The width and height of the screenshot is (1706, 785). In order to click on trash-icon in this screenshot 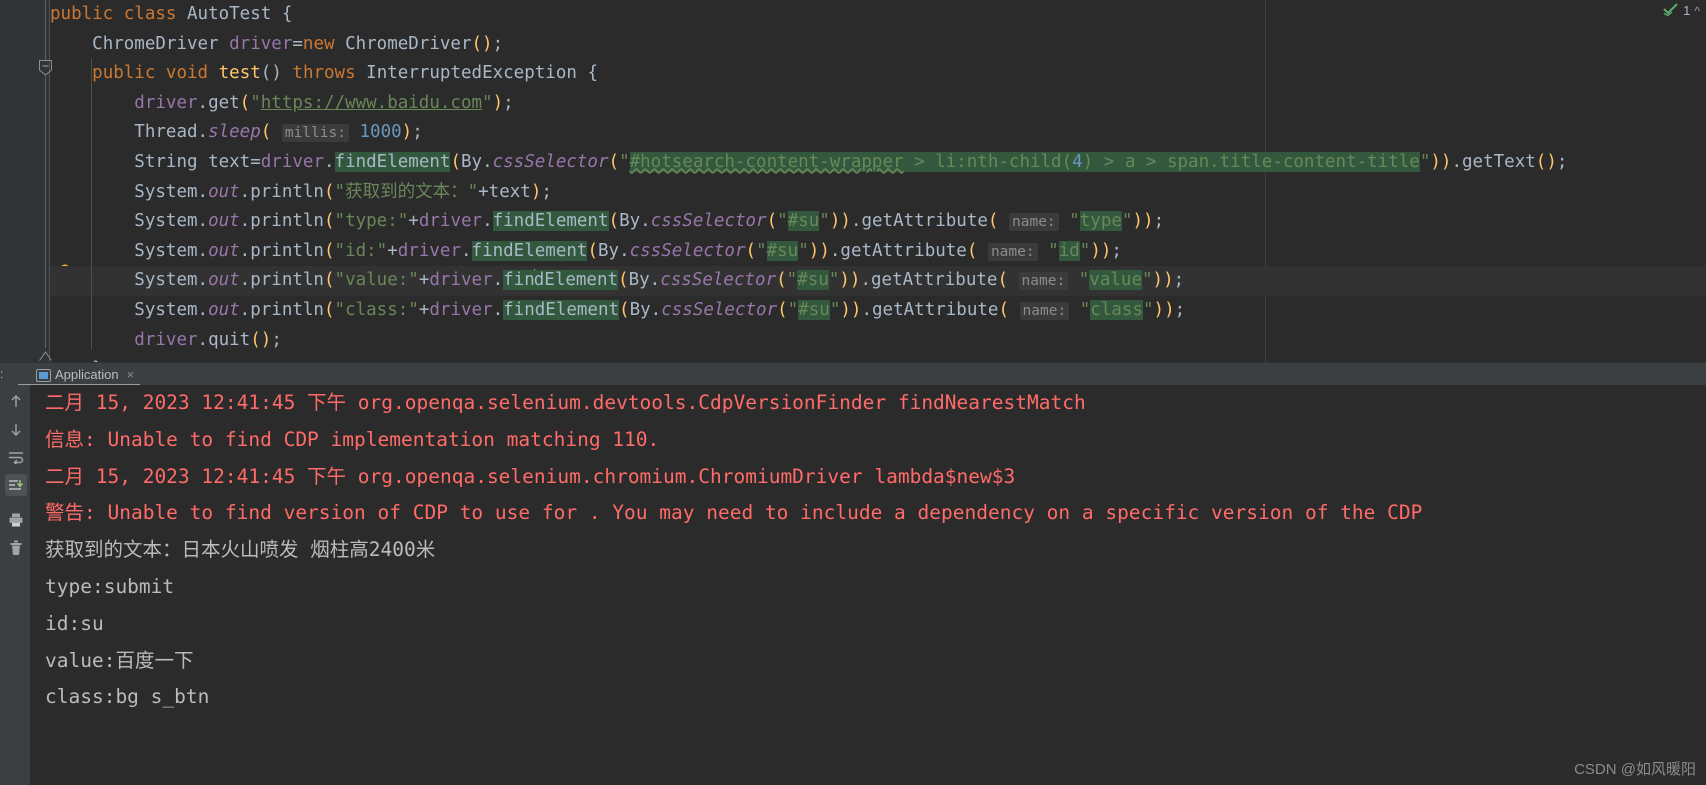, I will do `click(16, 548)`.